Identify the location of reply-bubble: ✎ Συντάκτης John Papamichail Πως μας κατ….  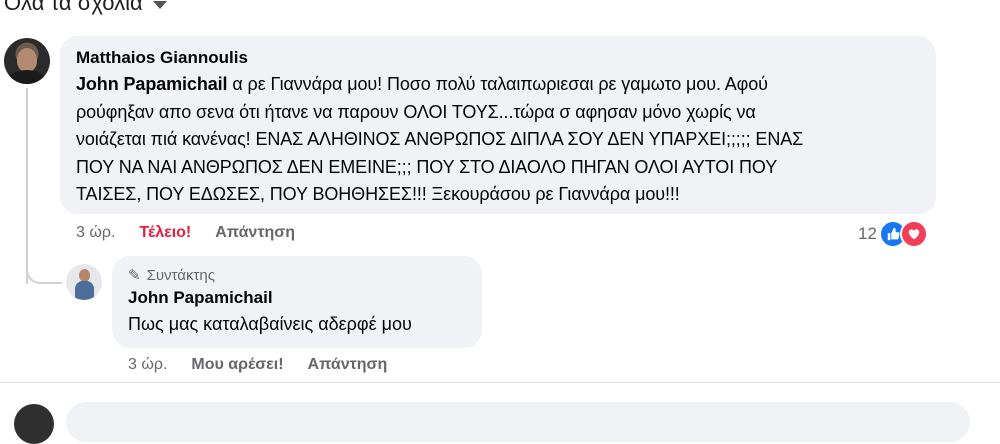
(297, 302).